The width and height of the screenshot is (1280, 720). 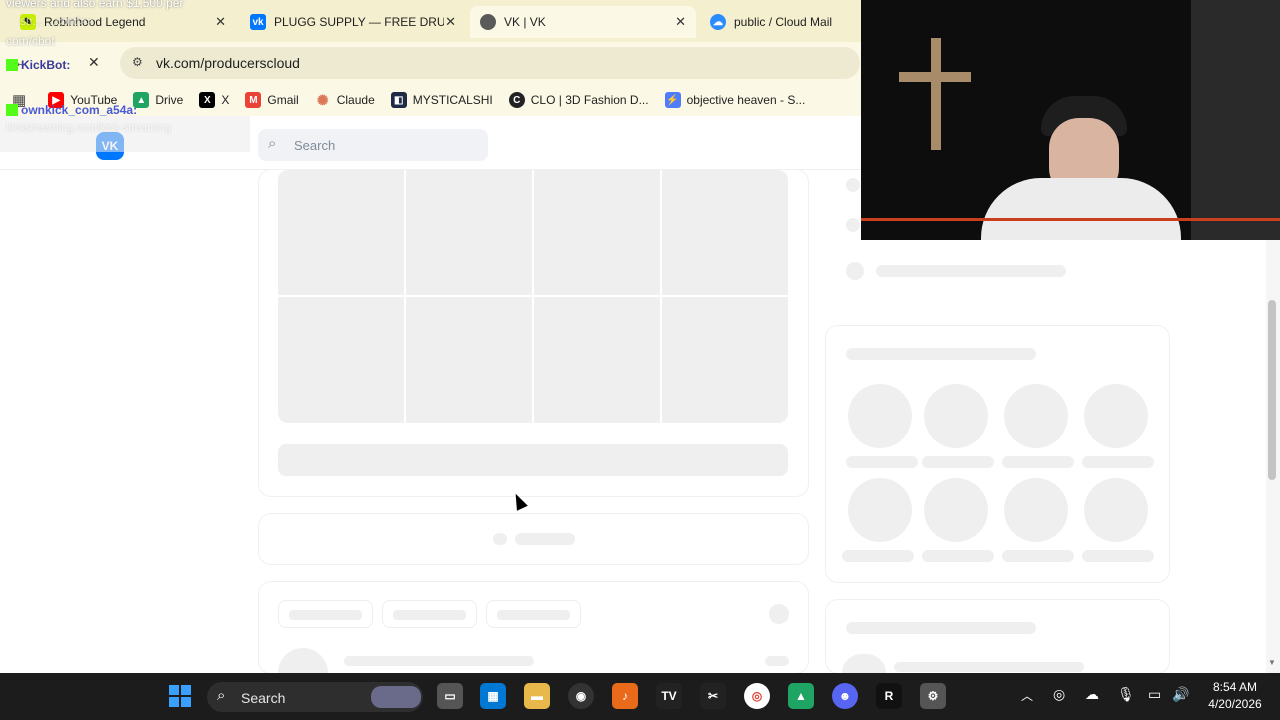 I want to click on search-input: ⌕ Search, so click(x=373, y=145).